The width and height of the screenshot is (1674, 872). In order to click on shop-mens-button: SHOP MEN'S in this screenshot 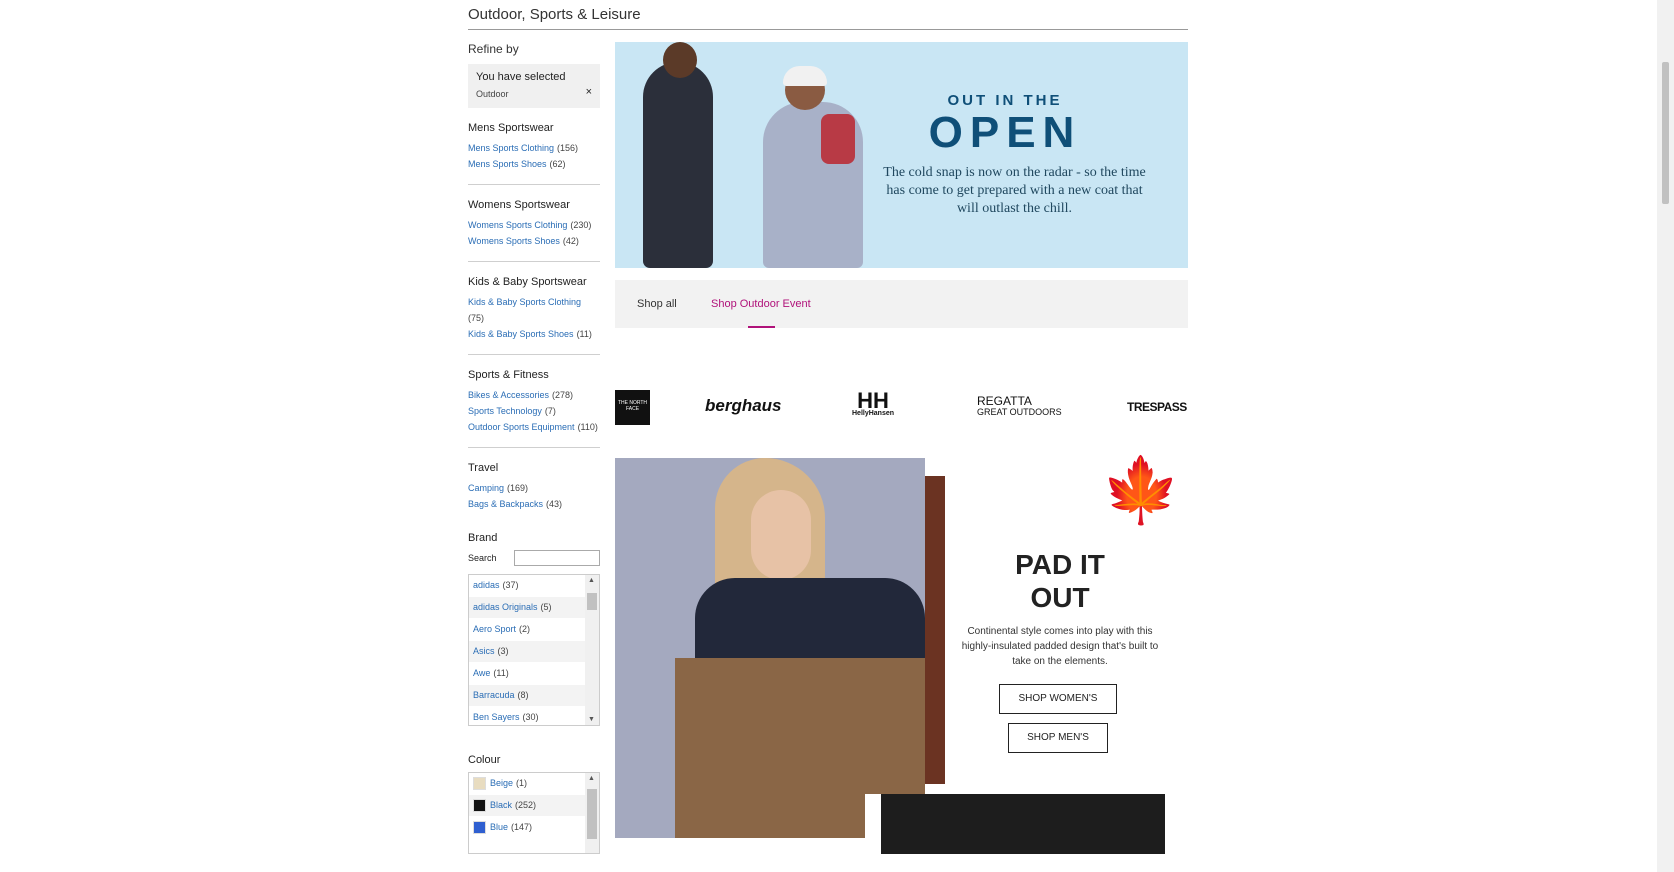, I will do `click(1058, 738)`.